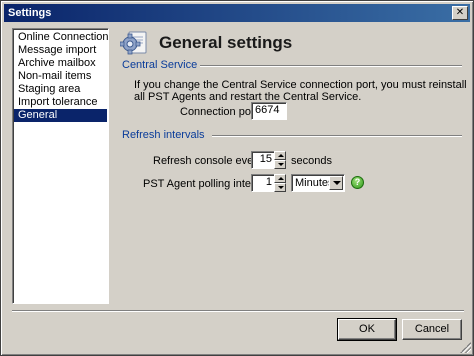 The width and height of the screenshot is (474, 356). What do you see at coordinates (465, 347) in the screenshot?
I see `resize-grip-icon` at bounding box center [465, 347].